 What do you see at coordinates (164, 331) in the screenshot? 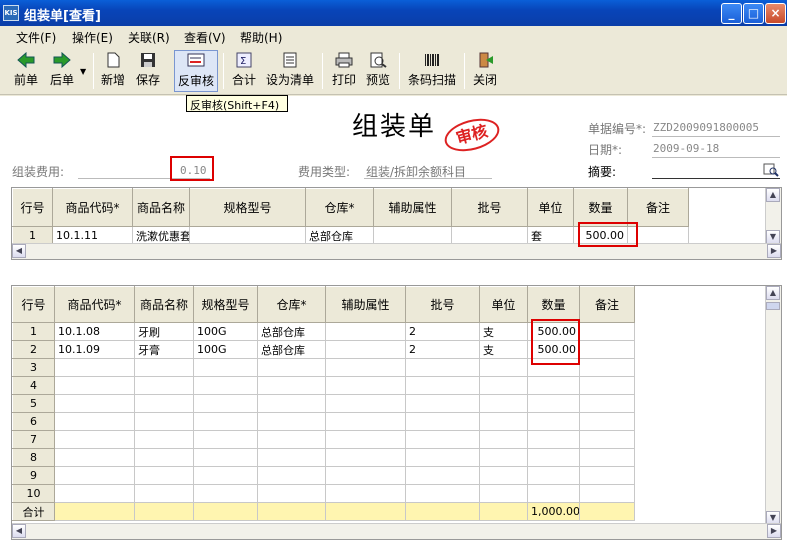
I see `grid-cell: 牙刷` at bounding box center [164, 331].